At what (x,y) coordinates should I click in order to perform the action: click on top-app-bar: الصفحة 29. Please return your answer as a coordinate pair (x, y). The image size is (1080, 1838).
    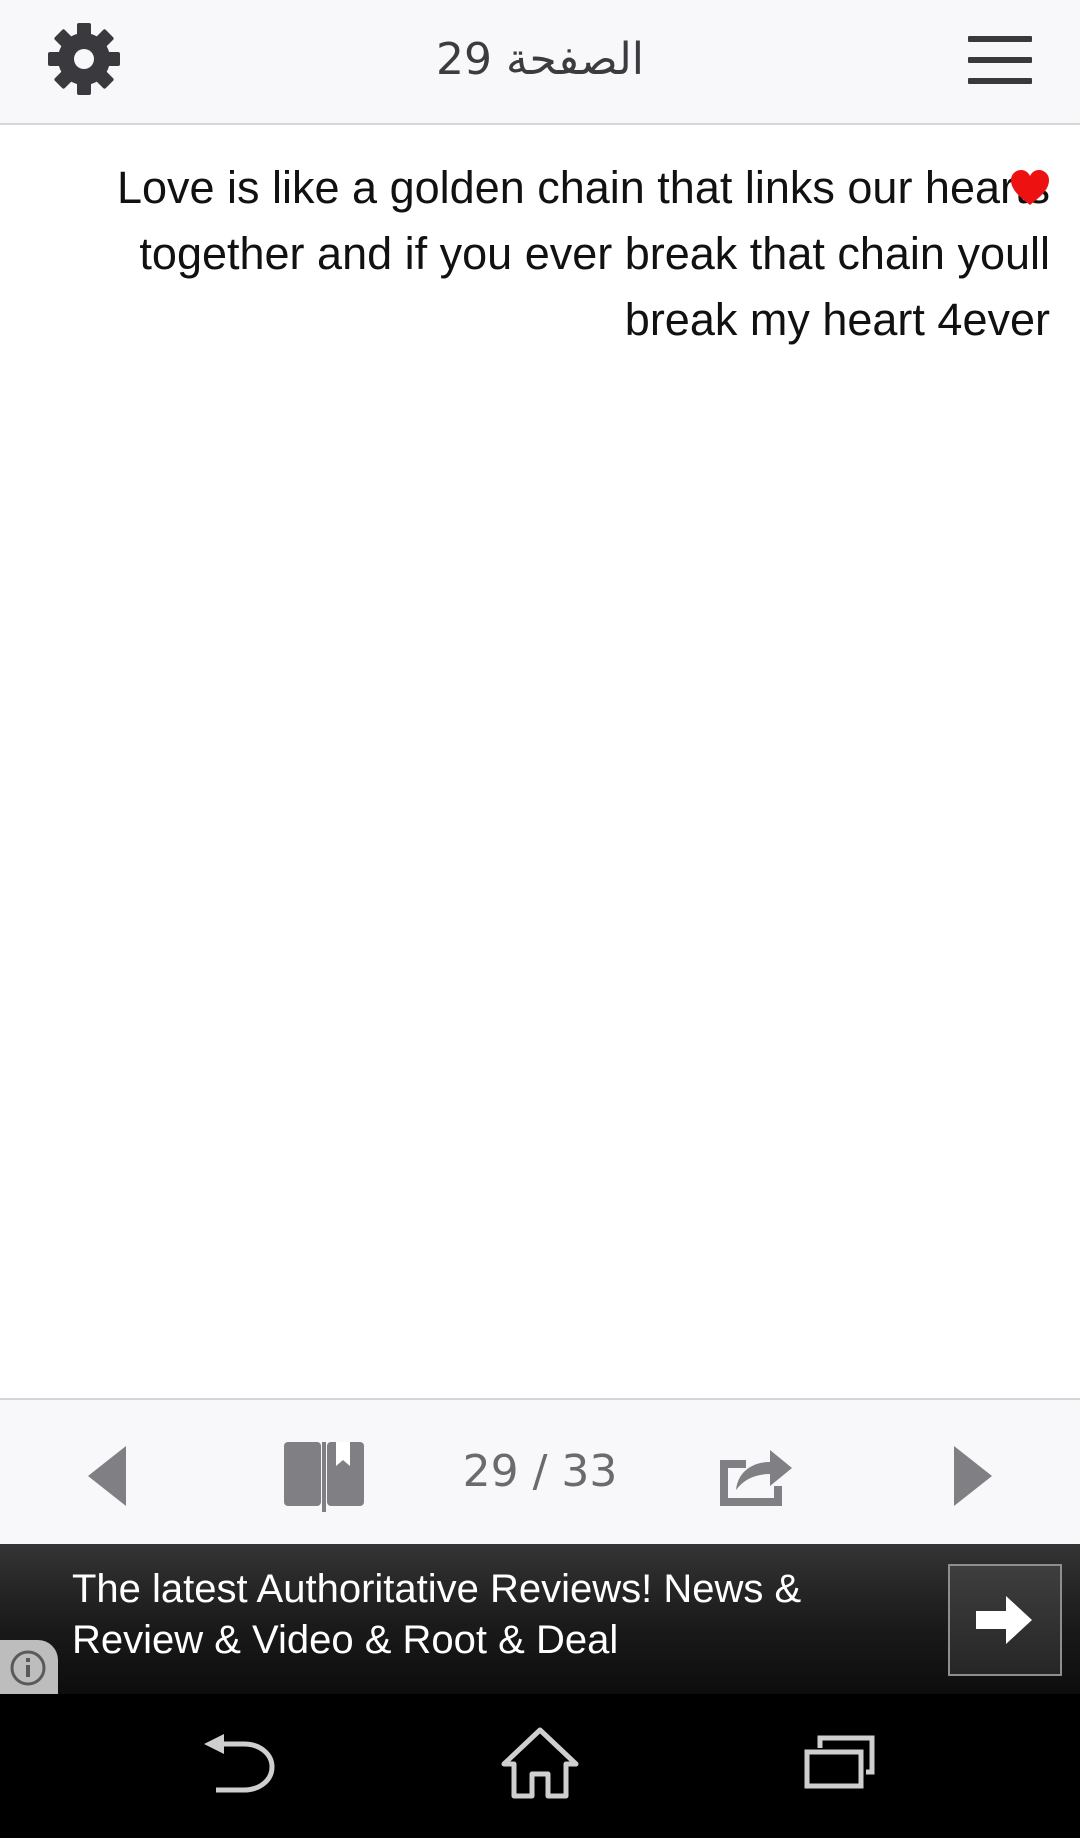
    Looking at the image, I should click on (540, 62).